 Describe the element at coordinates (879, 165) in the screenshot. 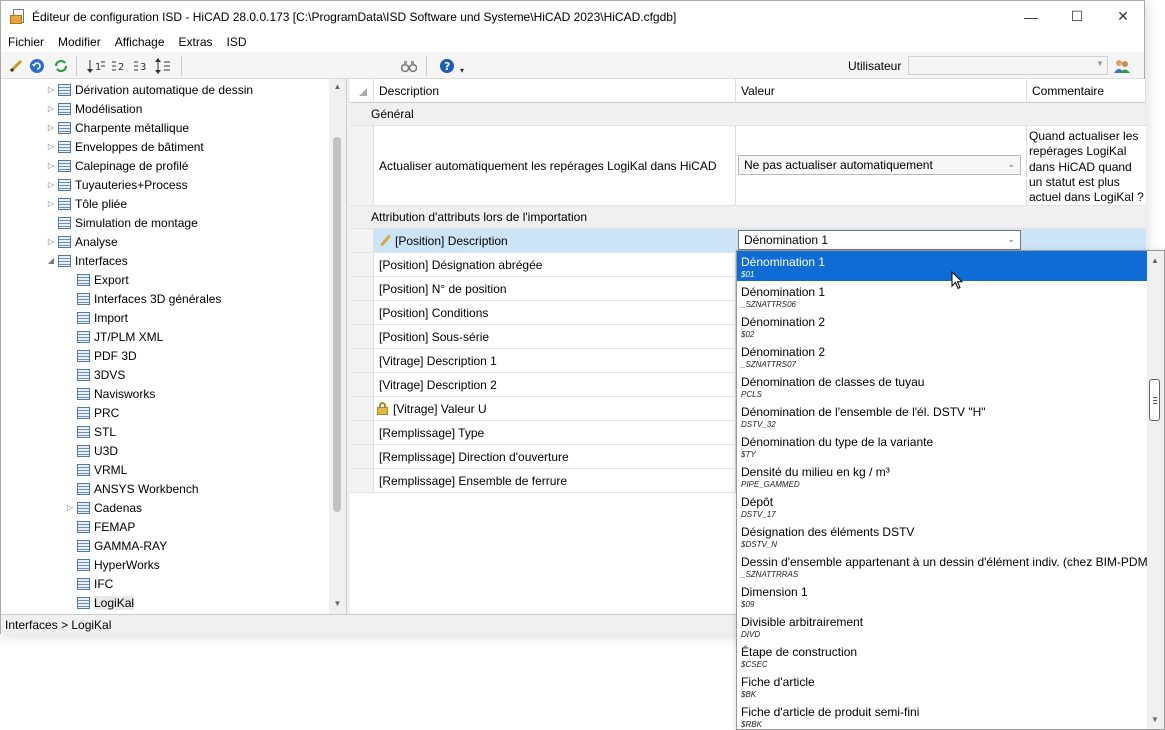

I see `update-mode-select: Ne pas actualiser automatiquement ⌄` at that location.